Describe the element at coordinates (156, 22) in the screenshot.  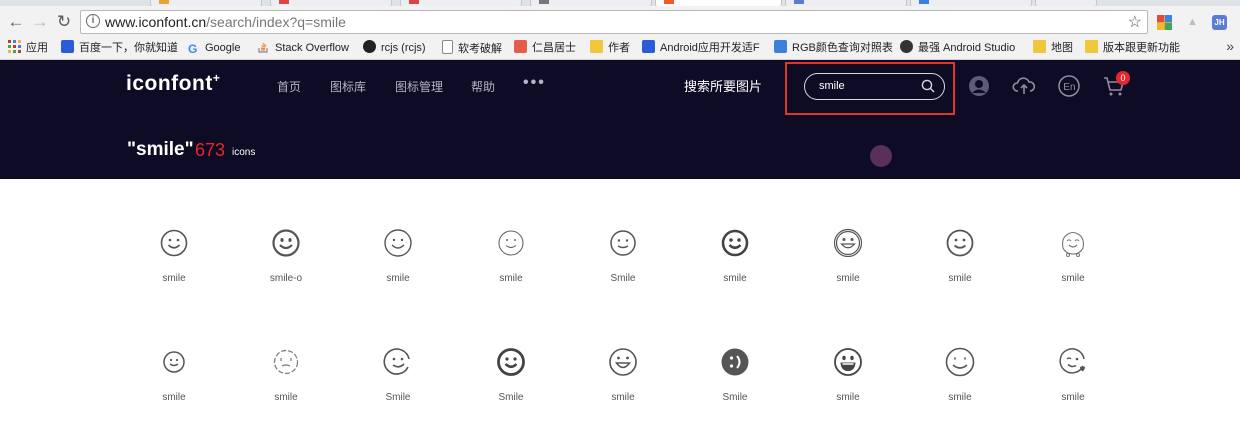
I see `url-host: www.iconfont.cn` at that location.